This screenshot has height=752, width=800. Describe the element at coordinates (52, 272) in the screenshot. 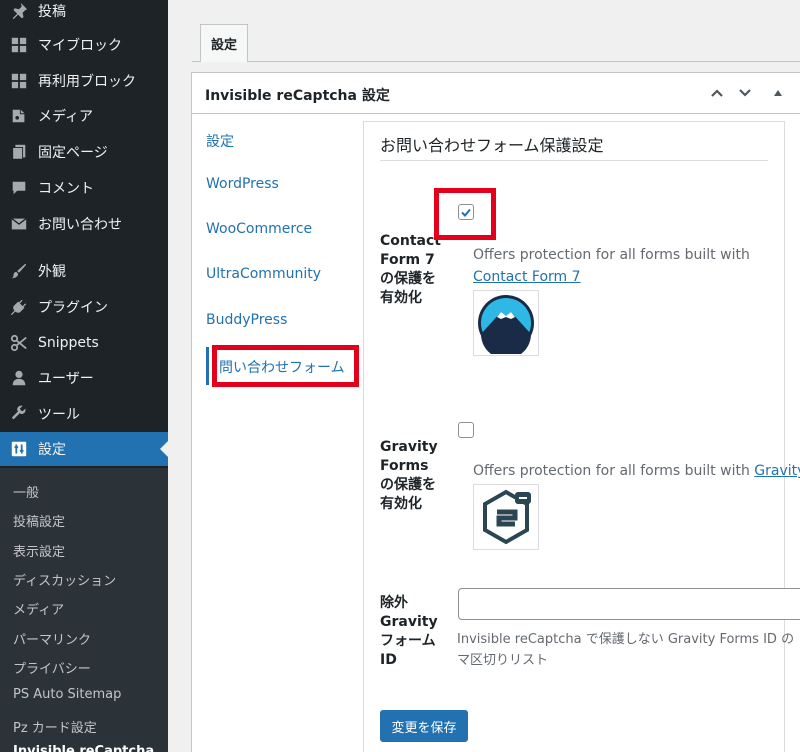

I see `menu-label: 外観` at that location.